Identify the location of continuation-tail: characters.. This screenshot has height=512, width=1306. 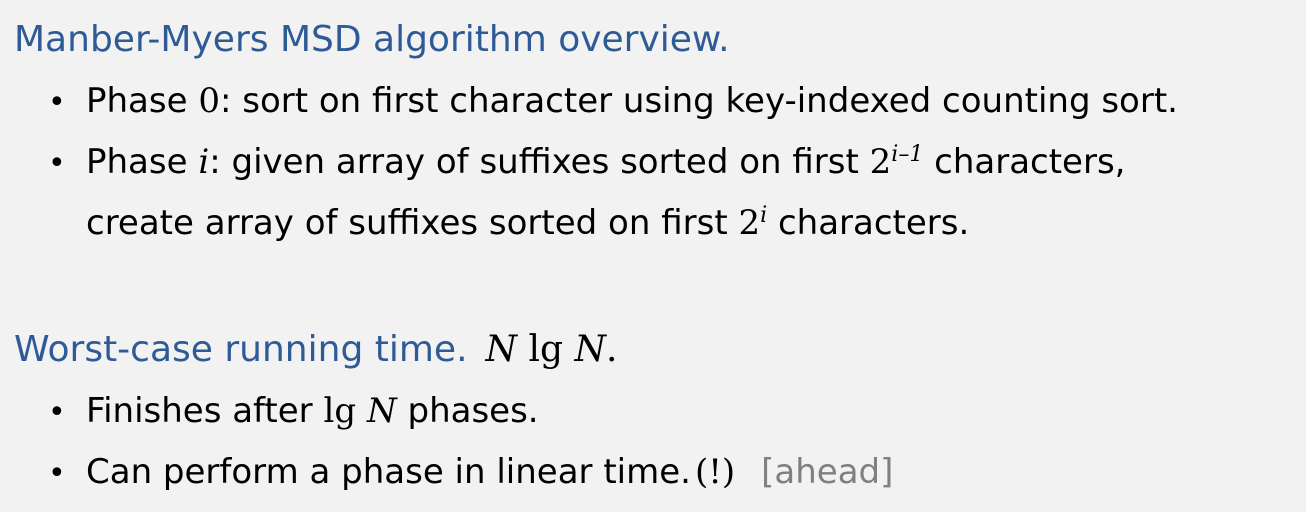
(873, 223).